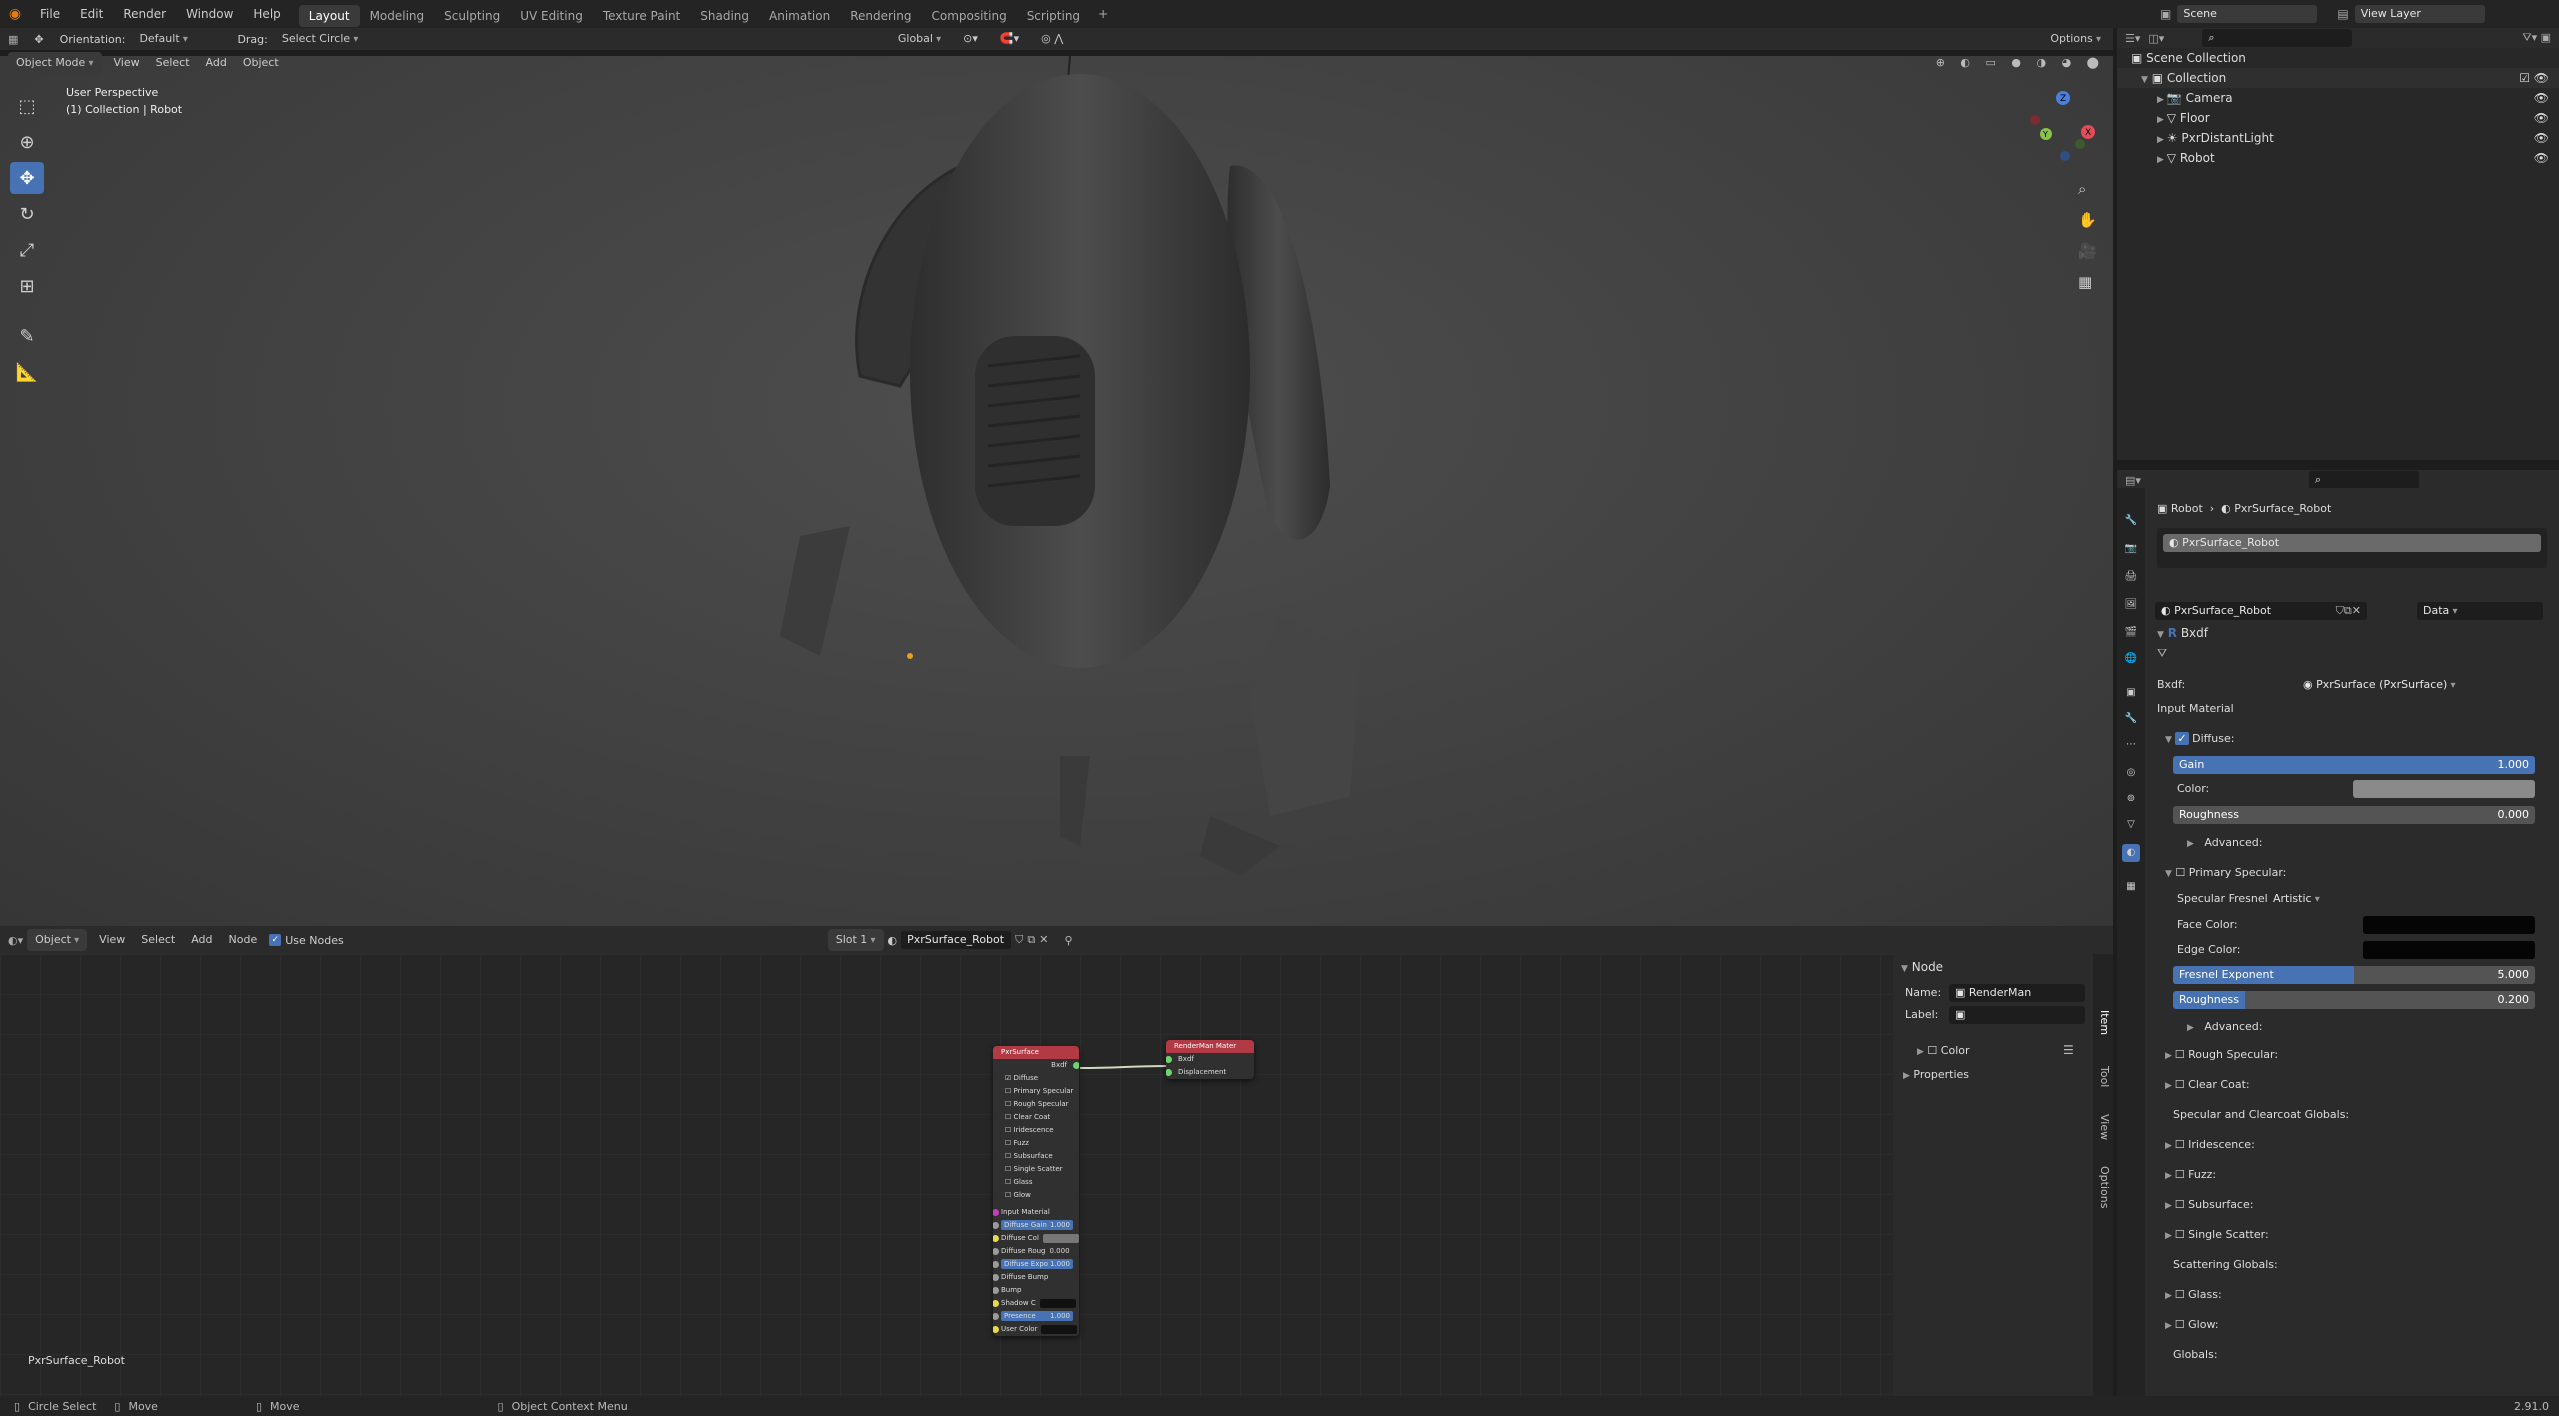 The height and width of the screenshot is (1416, 2559). I want to click on navigation-gizmo: Z X Y, so click(2070, 124).